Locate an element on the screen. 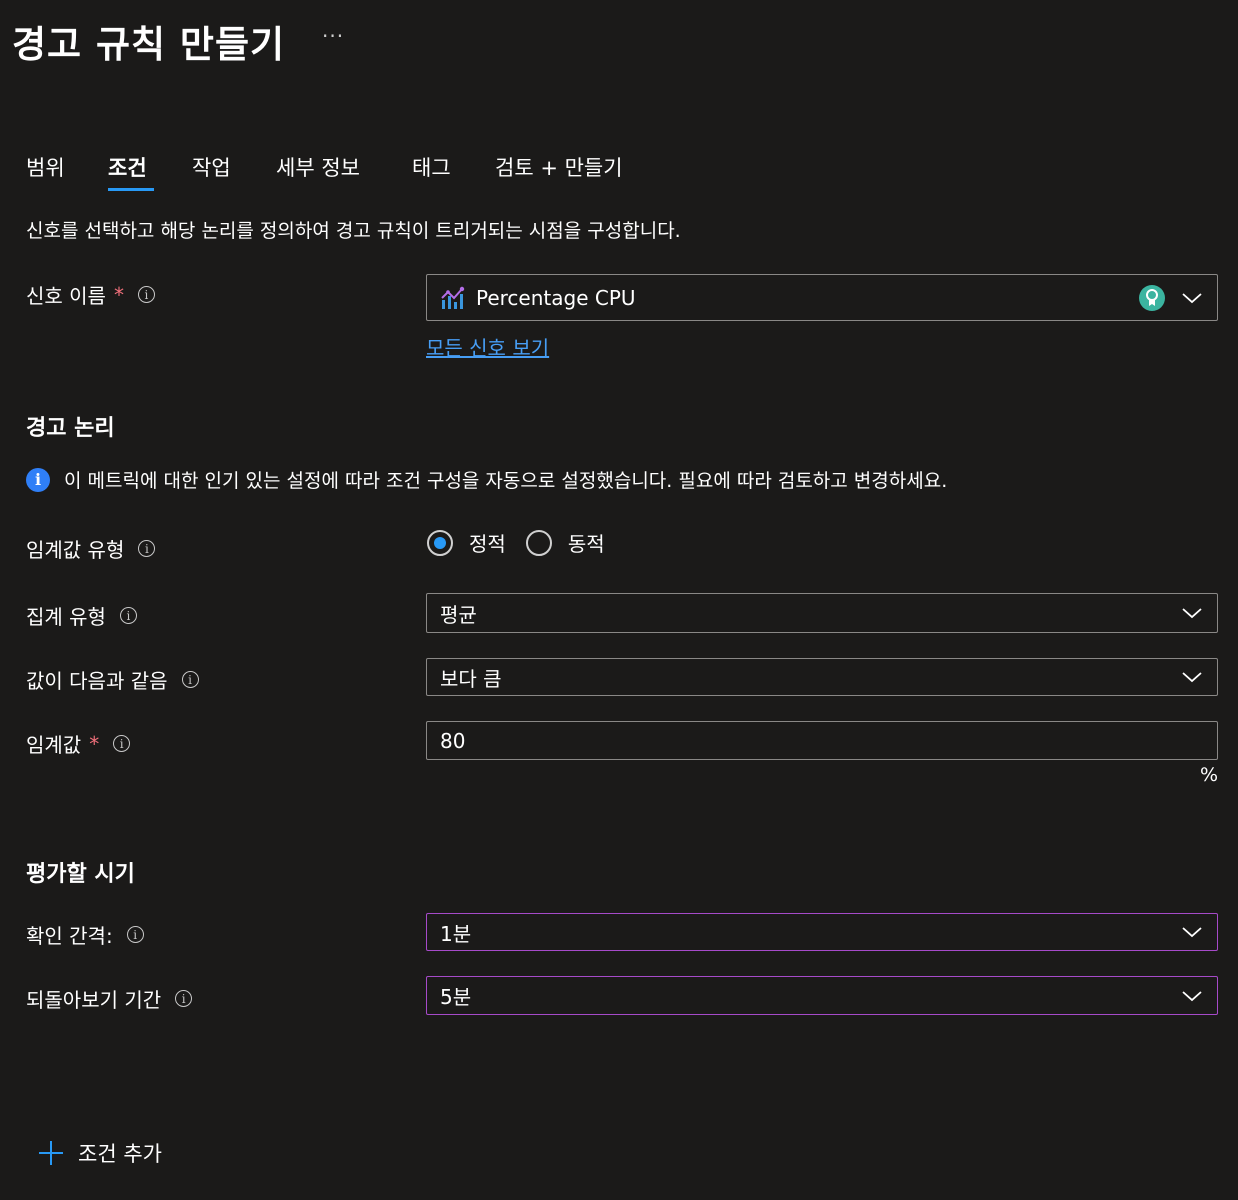 The image size is (1238, 1200). lookback-period-select: 5분 is located at coordinates (822, 995).